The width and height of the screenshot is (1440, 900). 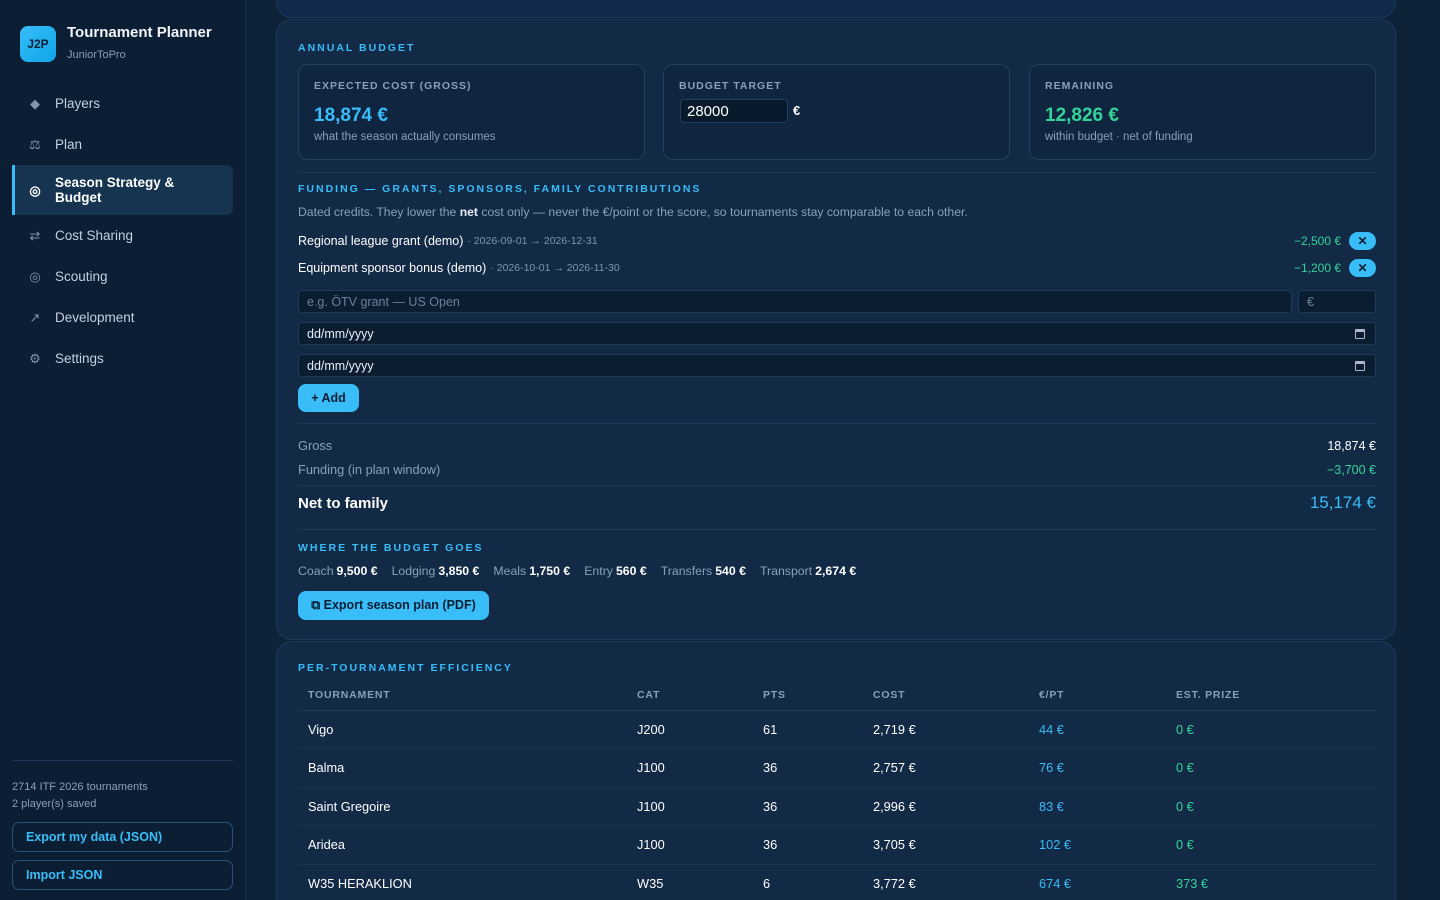 I want to click on sidebar-item-scouting: ◎ Scouting, so click(x=122, y=276).